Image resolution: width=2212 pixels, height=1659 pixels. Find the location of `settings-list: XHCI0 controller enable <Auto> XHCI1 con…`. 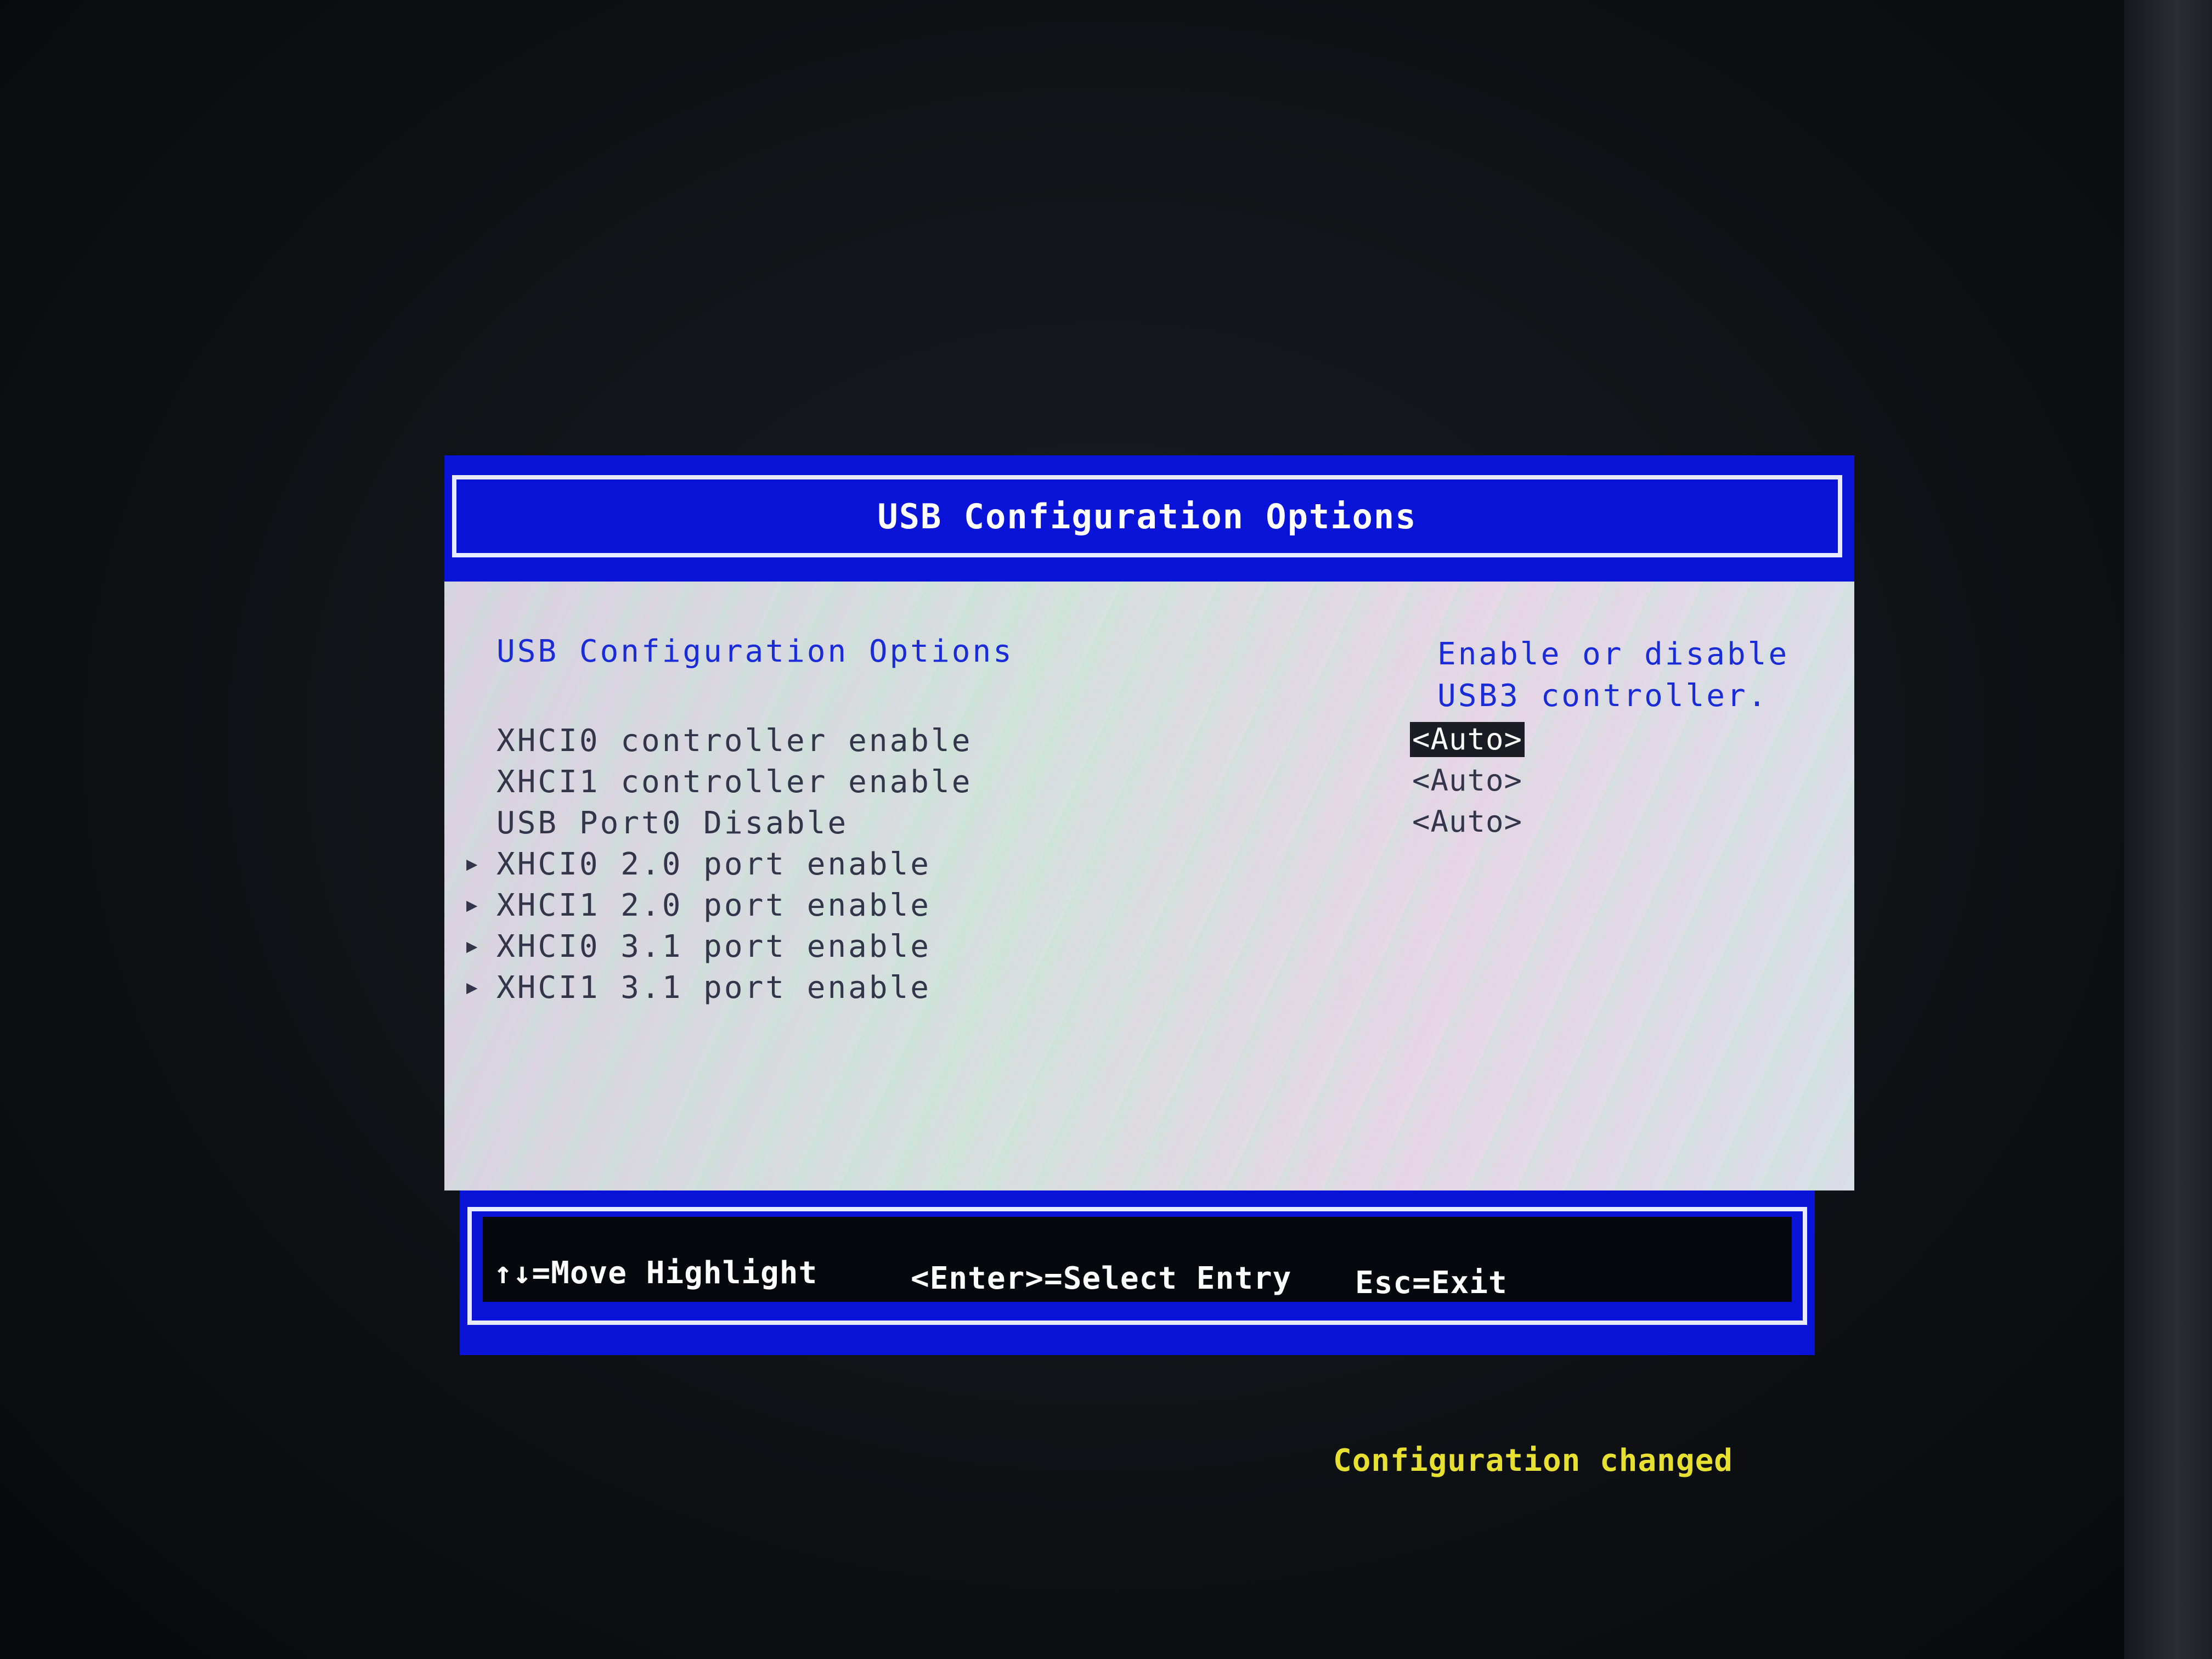

settings-list: XHCI0 controller enable <Auto> XHCI1 con… is located at coordinates (995, 863).